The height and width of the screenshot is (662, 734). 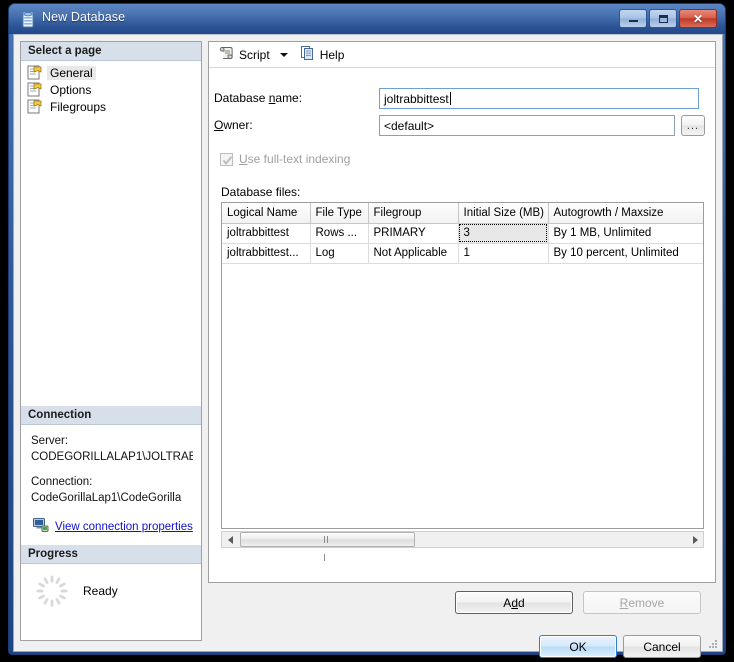 I want to click on database-name-value: joltrabbittest, so click(x=416, y=98).